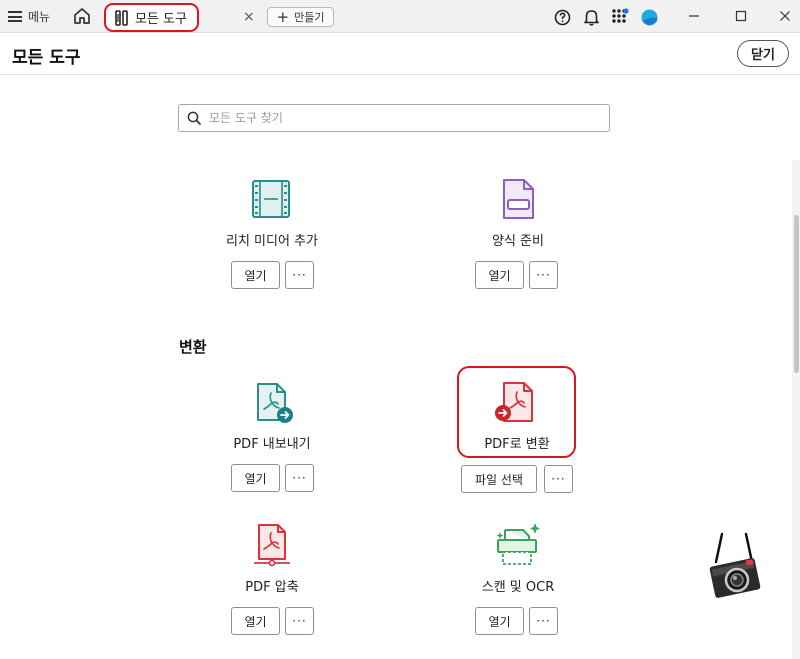 The height and width of the screenshot is (659, 800). I want to click on prepare-form-more-button: ···, so click(543, 275).